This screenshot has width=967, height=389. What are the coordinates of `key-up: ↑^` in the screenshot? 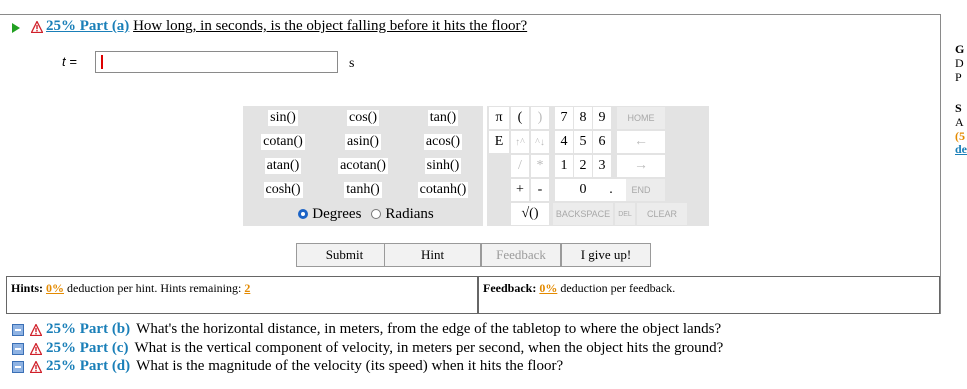 It's located at (520, 142).